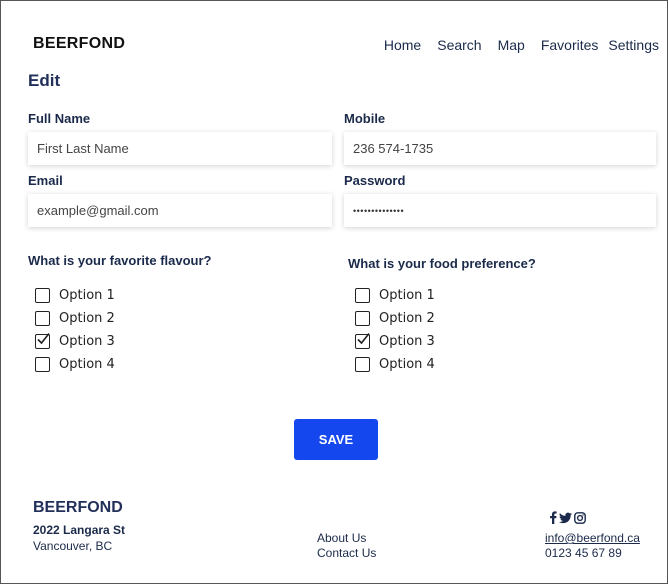 This screenshot has height=584, width=668. I want to click on mobile-label: Mobile, so click(365, 118).